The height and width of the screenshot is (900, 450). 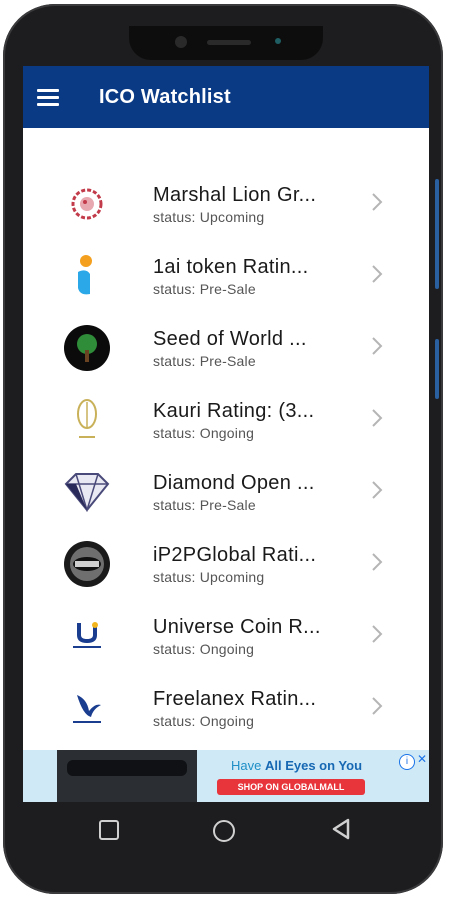 What do you see at coordinates (248, 765) in the screenshot?
I see `ad-headline-prefix: Have` at bounding box center [248, 765].